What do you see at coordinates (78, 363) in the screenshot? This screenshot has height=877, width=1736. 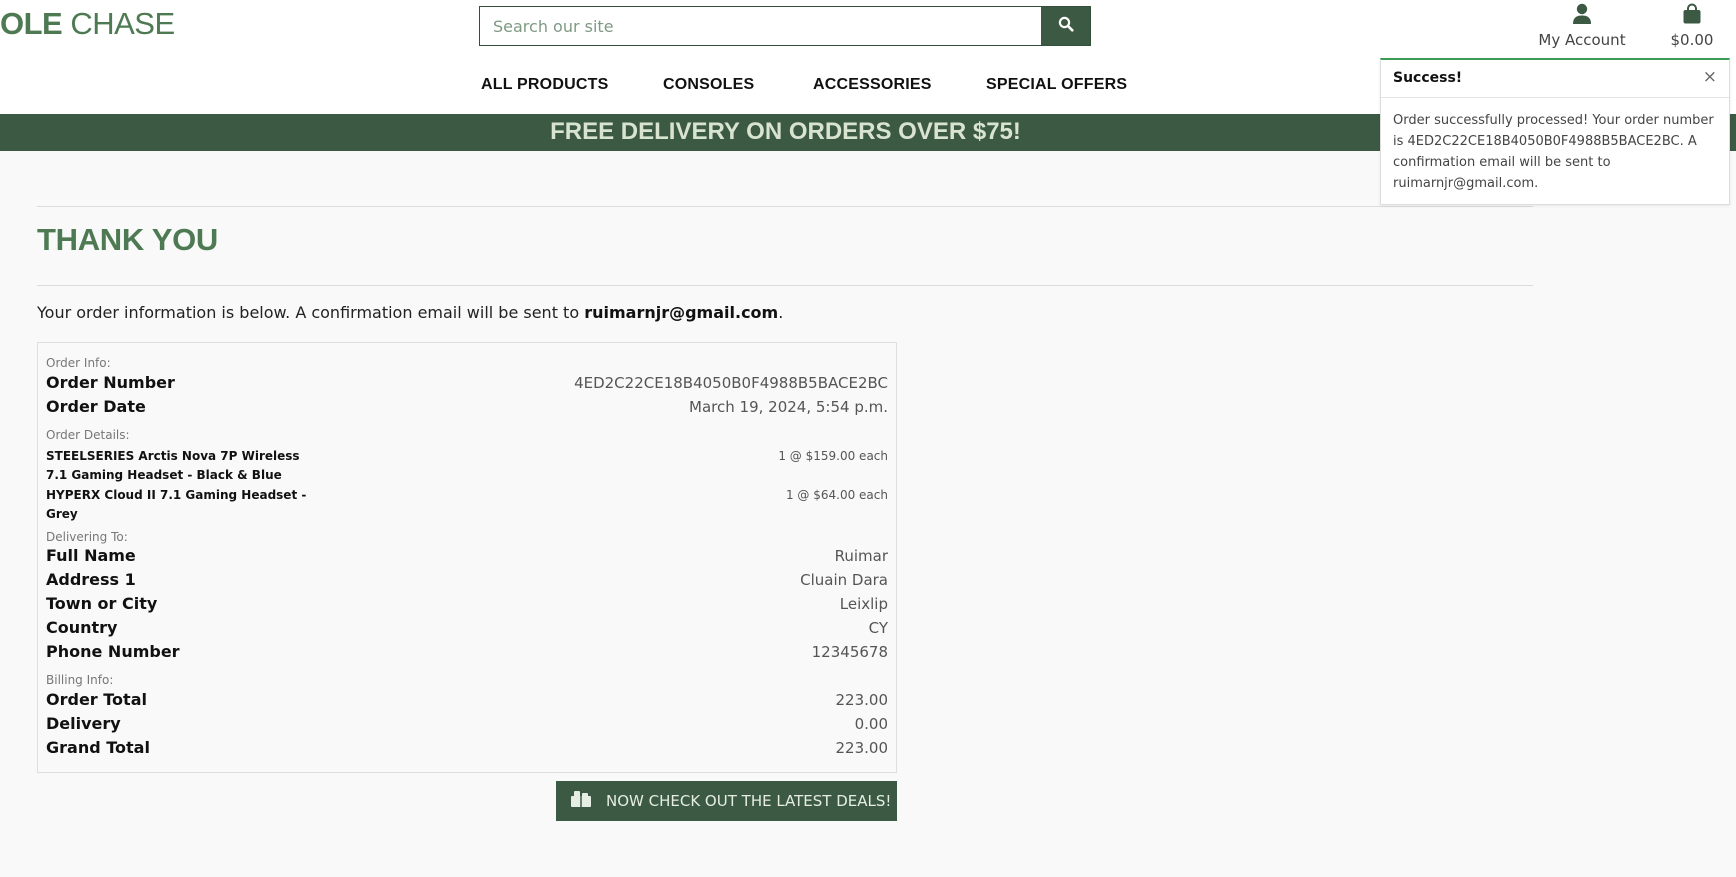 I see `order-info-heading: Order Info:` at bounding box center [78, 363].